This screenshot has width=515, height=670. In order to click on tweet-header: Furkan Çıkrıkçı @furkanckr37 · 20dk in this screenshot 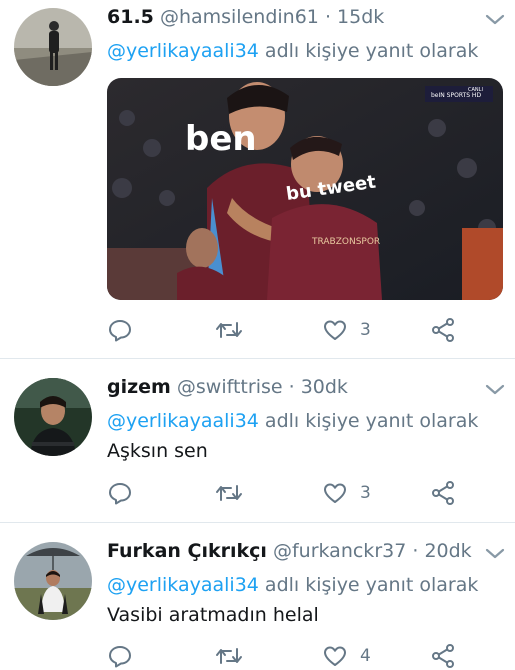, I will do `click(289, 551)`.